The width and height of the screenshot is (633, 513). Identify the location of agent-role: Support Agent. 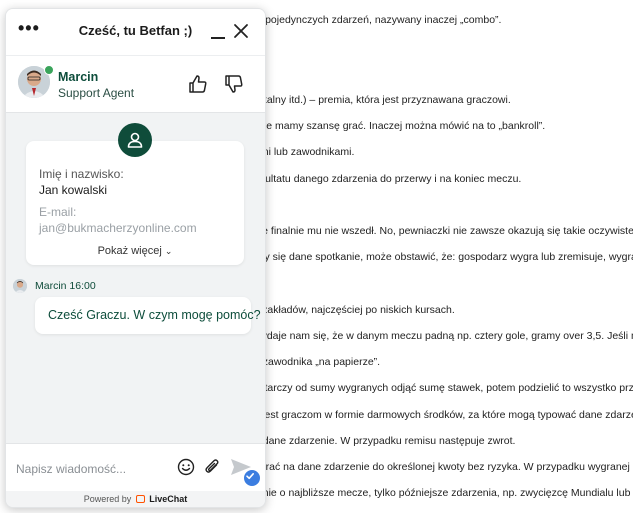
(96, 93).